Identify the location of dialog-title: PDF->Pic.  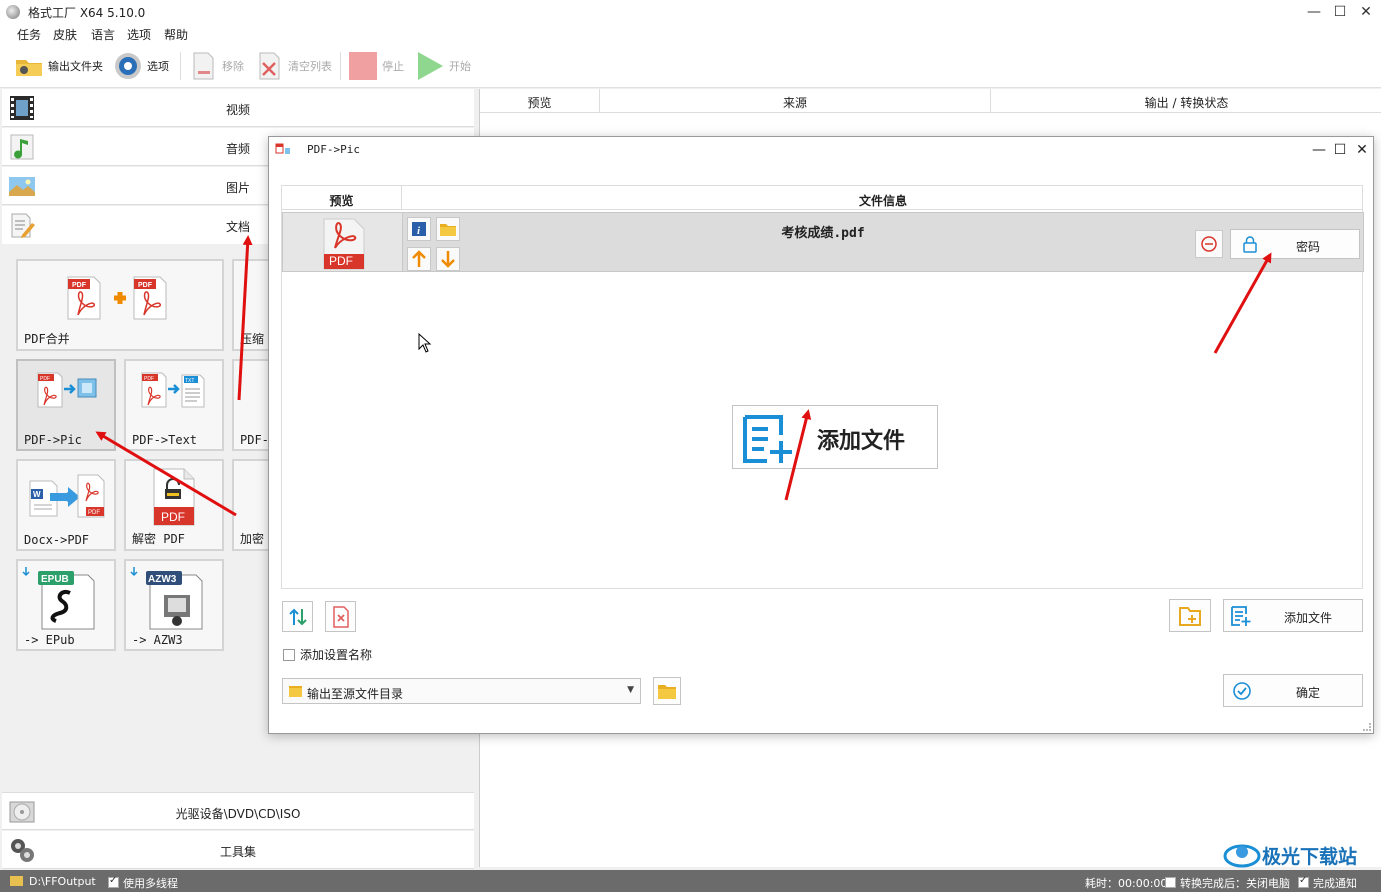
(333, 149).